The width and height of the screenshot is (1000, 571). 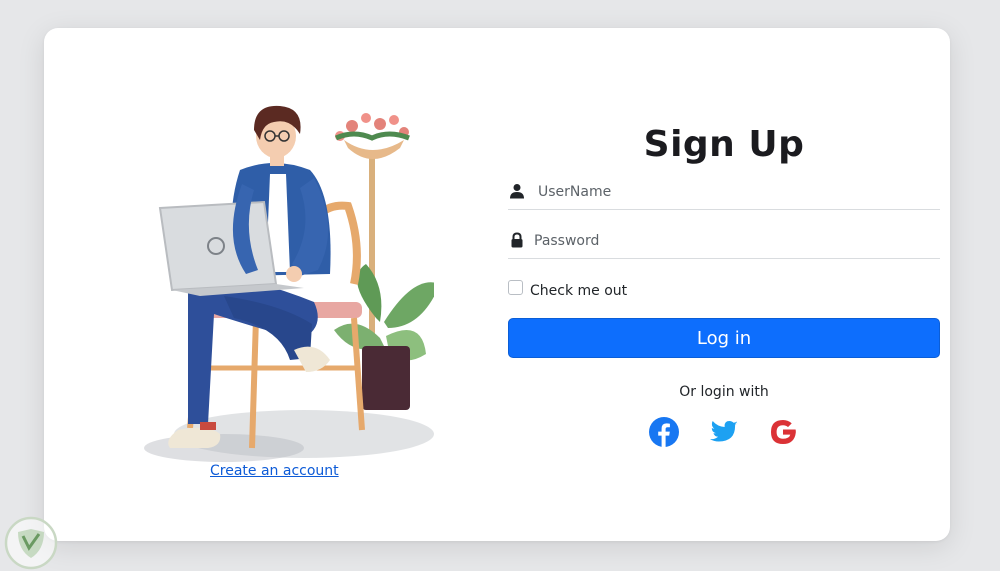 What do you see at coordinates (724, 392) in the screenshot?
I see `or-login-with-label: Or login with` at bounding box center [724, 392].